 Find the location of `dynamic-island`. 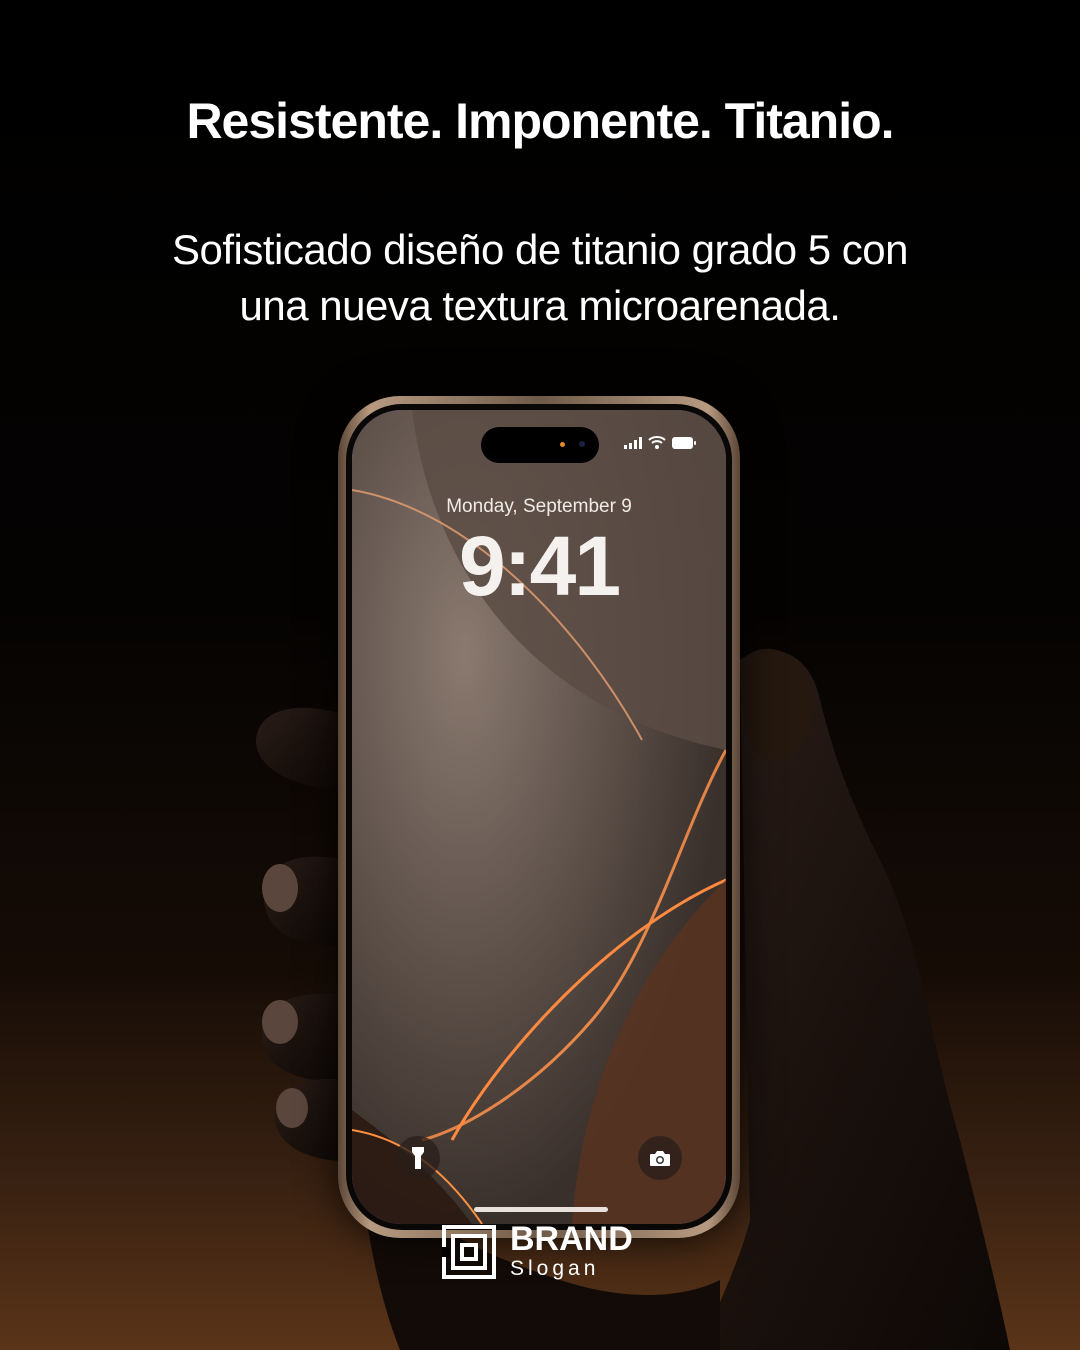

dynamic-island is located at coordinates (540, 445).